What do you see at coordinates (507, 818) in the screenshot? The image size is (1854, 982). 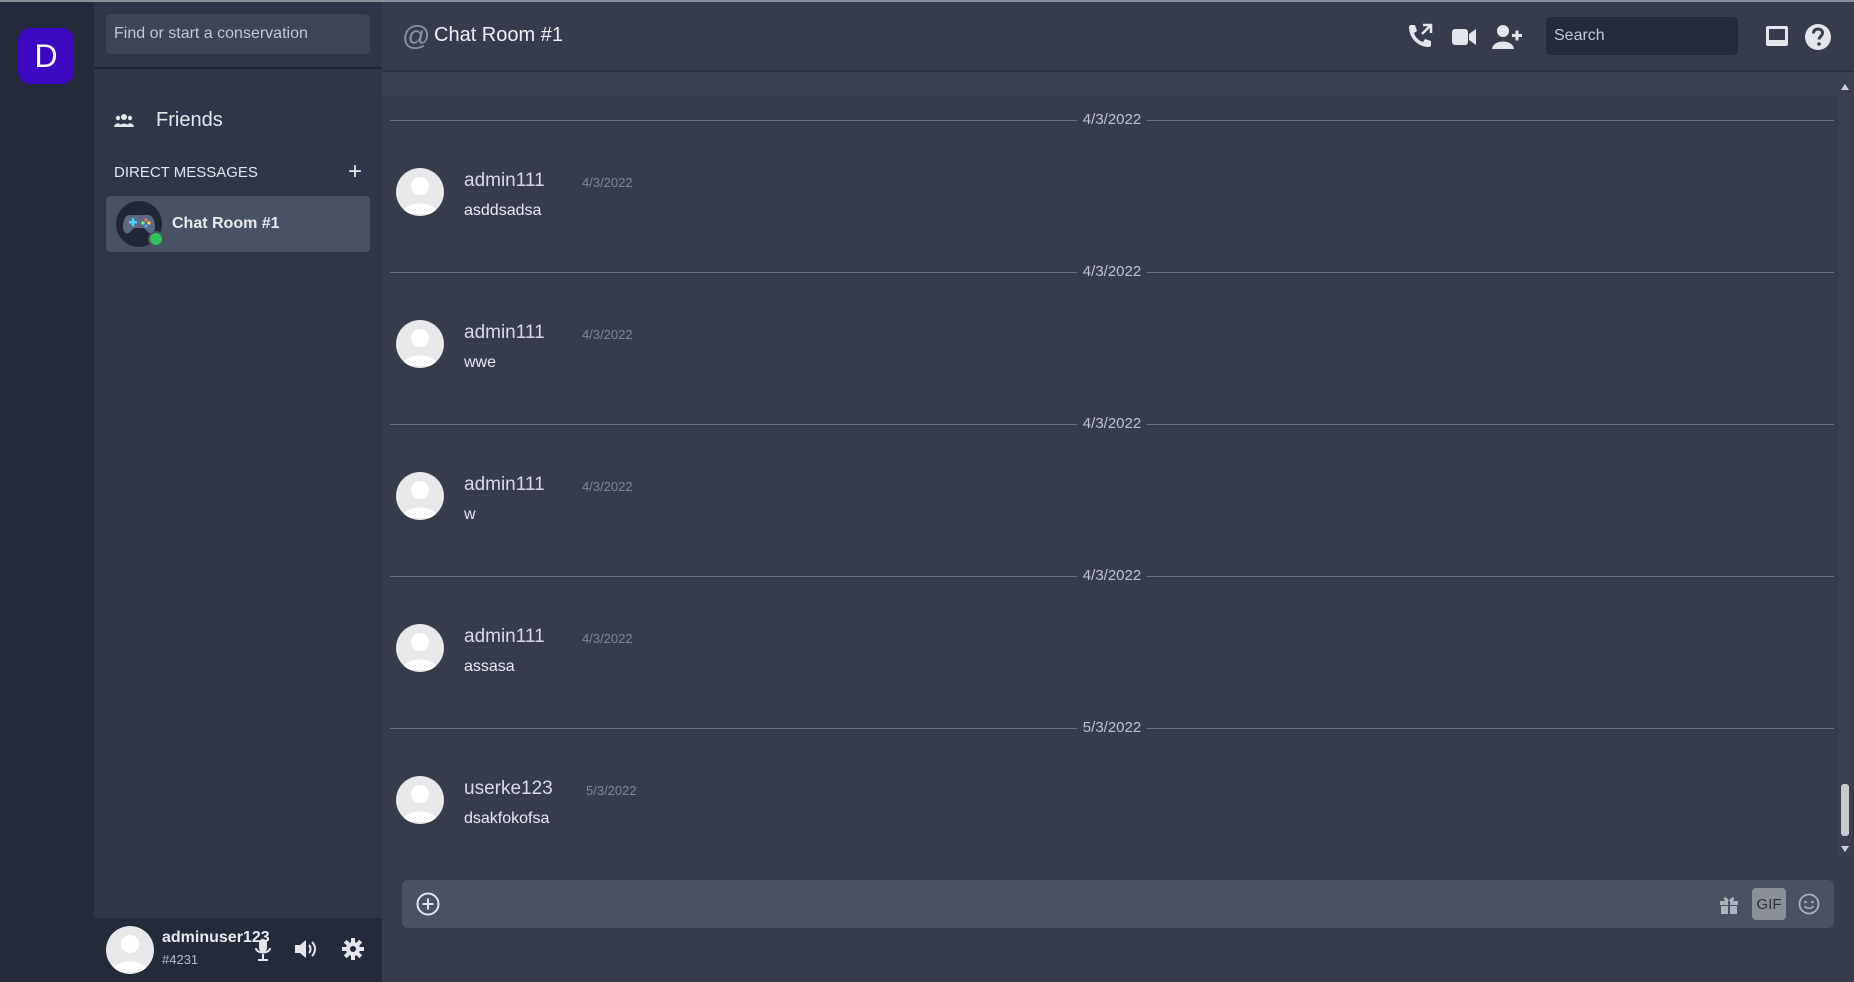 I see `message-text: dsakfokofsa` at bounding box center [507, 818].